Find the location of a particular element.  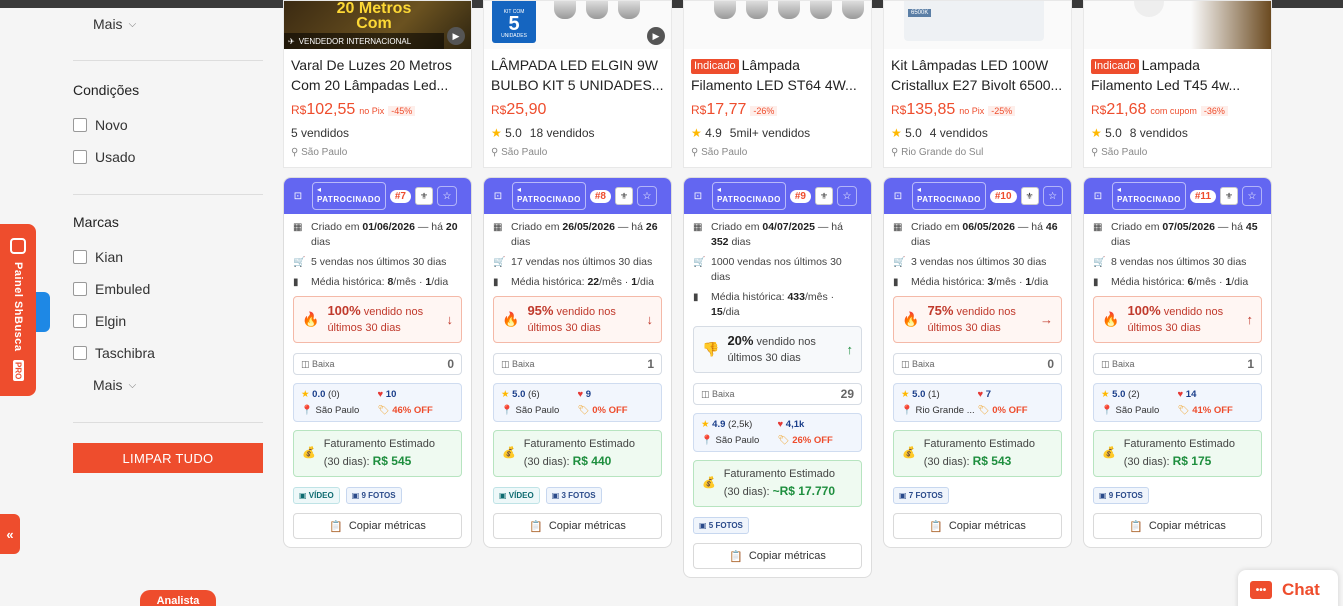

brand-embuled-option: Embuled is located at coordinates (111, 289).